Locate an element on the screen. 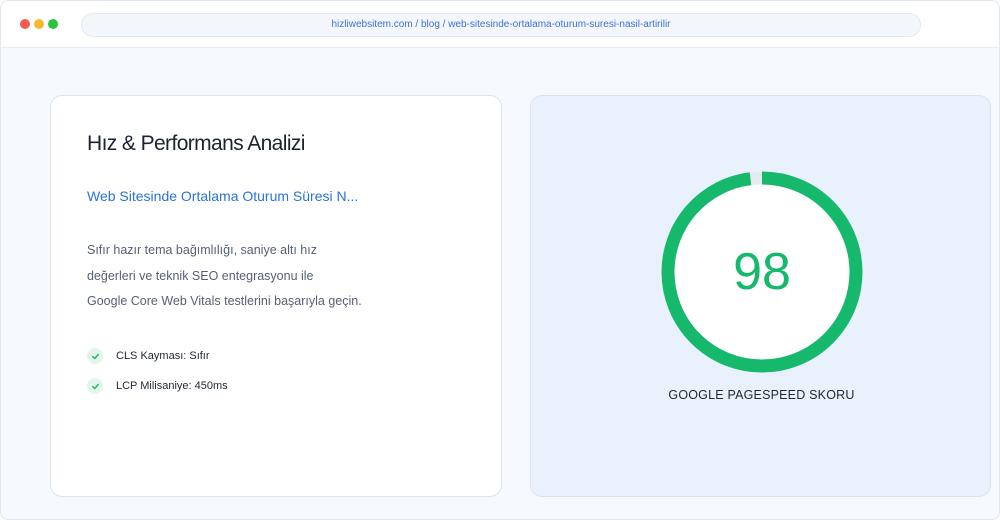  description-line: değerleri ve teknik SEO entegrasyonu ile is located at coordinates (200, 275).